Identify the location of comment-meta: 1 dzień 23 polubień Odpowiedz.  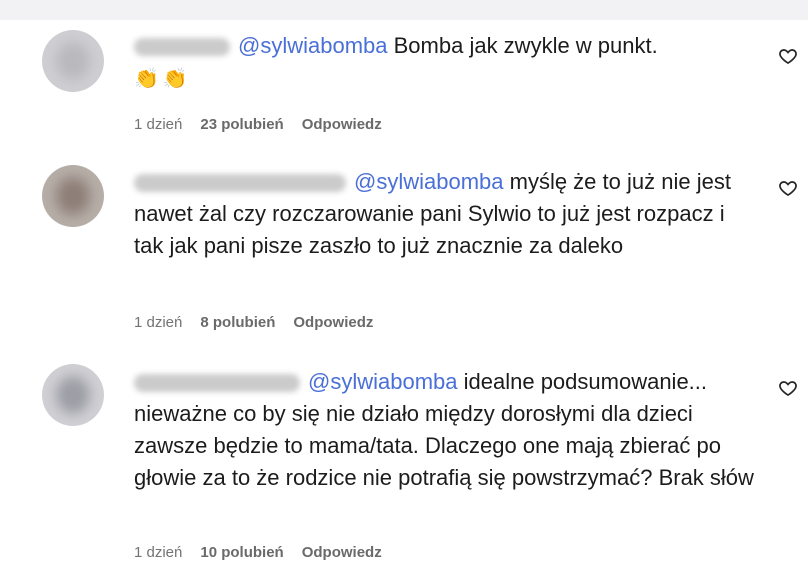
(258, 124).